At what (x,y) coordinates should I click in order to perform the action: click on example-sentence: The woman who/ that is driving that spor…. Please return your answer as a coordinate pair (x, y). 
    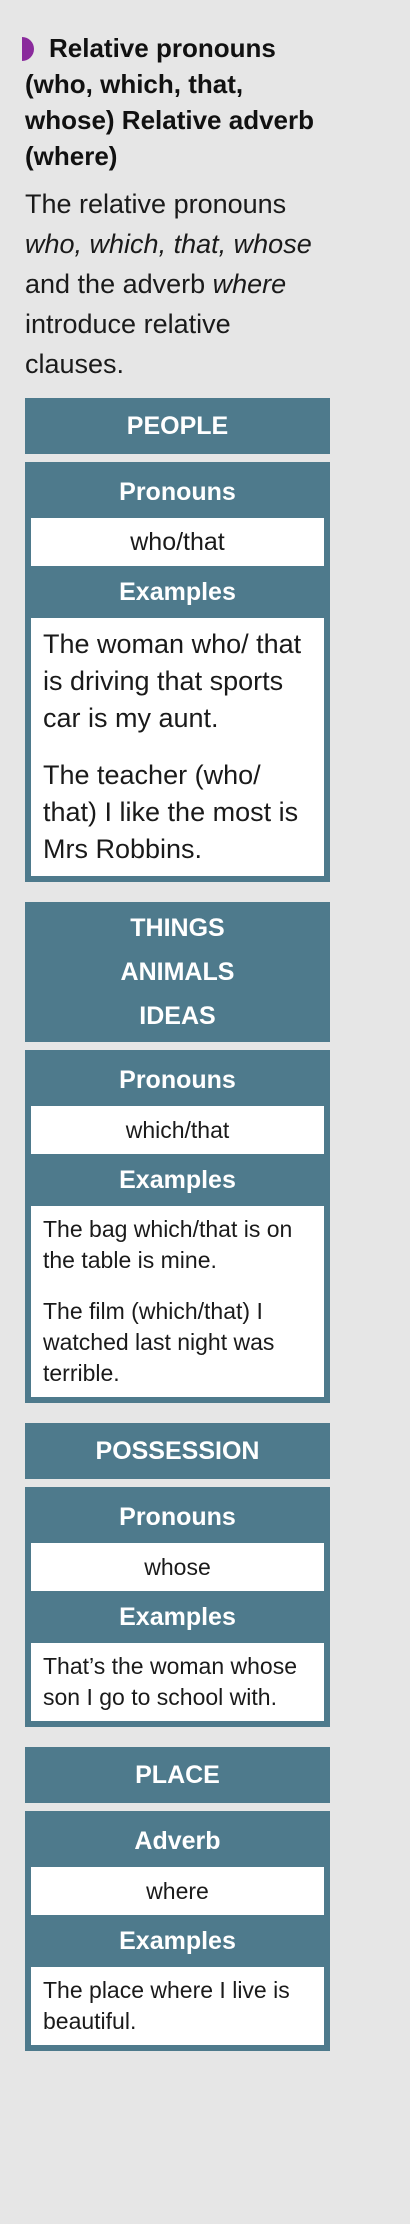
    Looking at the image, I should click on (172, 681).